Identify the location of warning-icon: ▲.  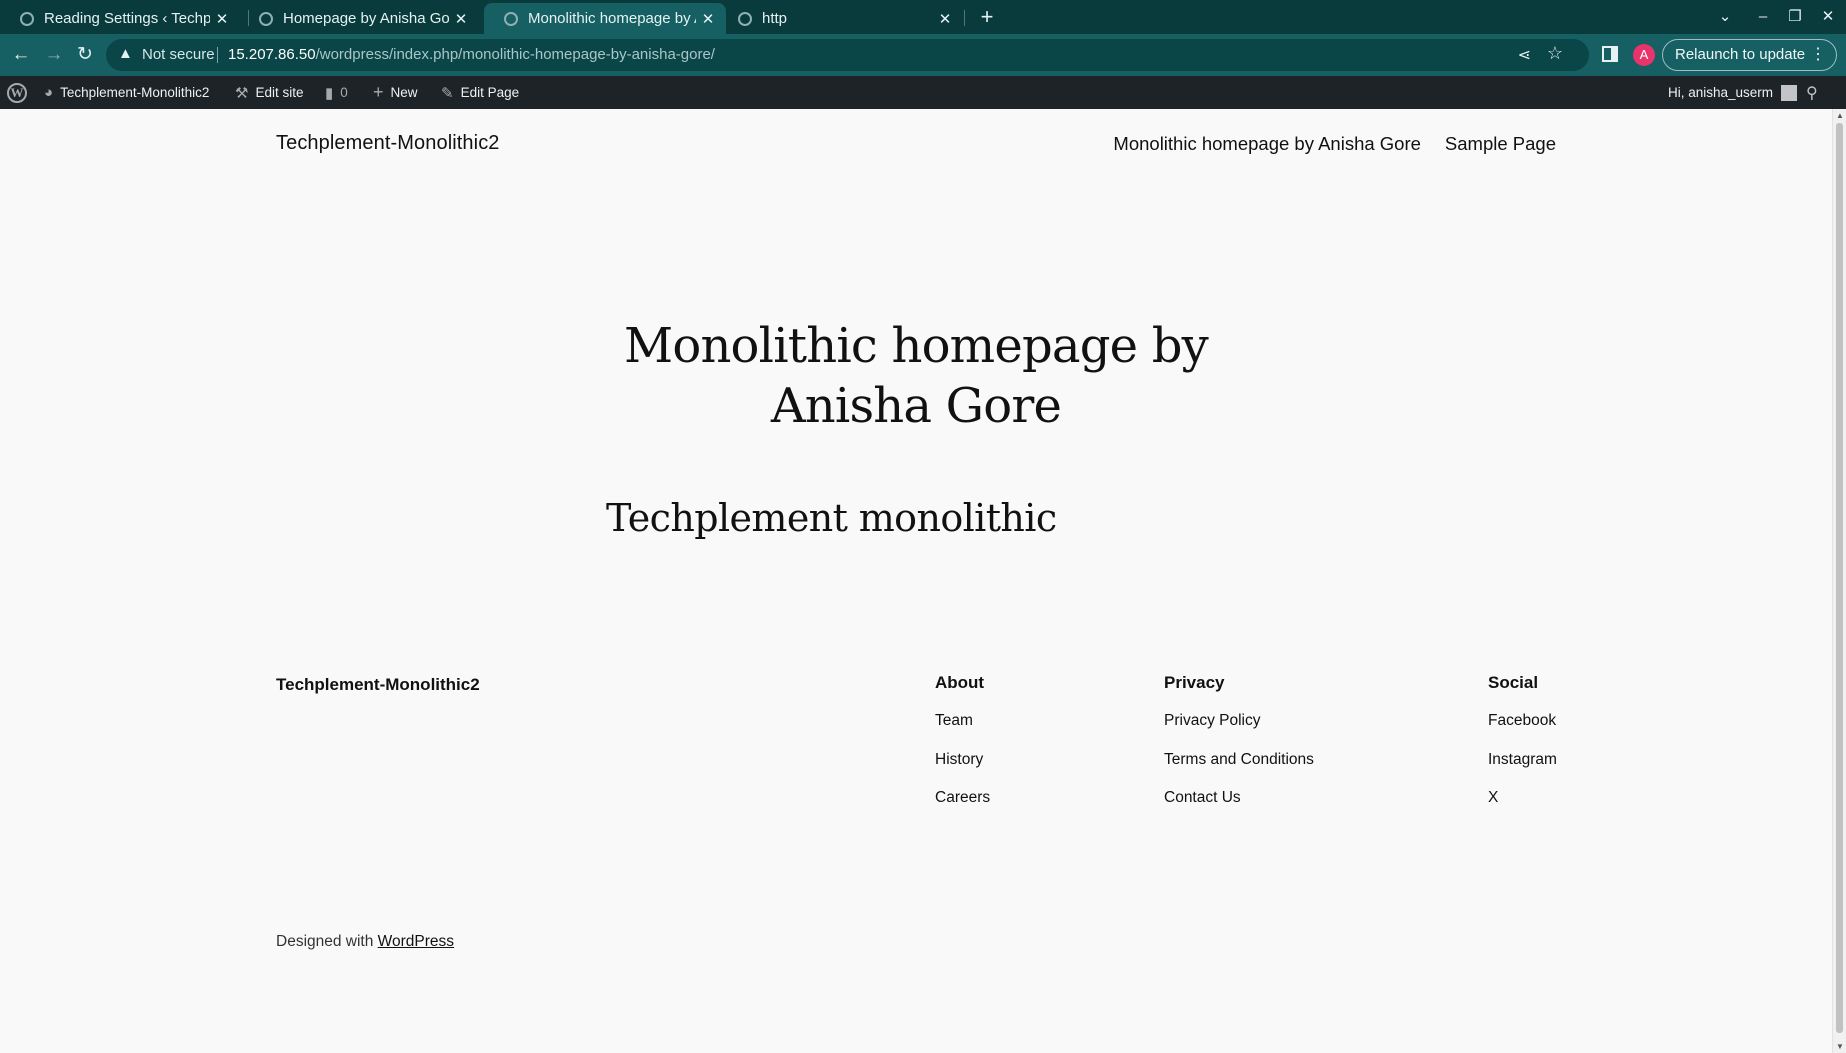
(125, 53).